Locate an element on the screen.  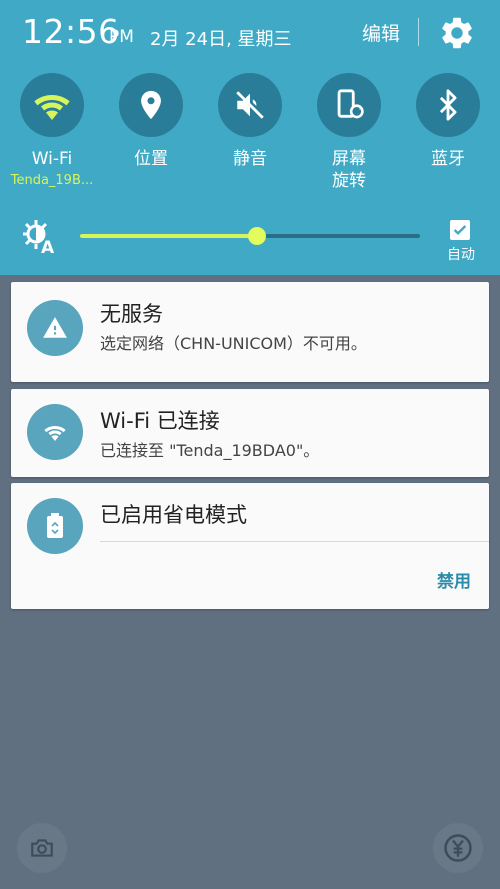
tile-bluetooth: 蓝牙 is located at coordinates (448, 135).